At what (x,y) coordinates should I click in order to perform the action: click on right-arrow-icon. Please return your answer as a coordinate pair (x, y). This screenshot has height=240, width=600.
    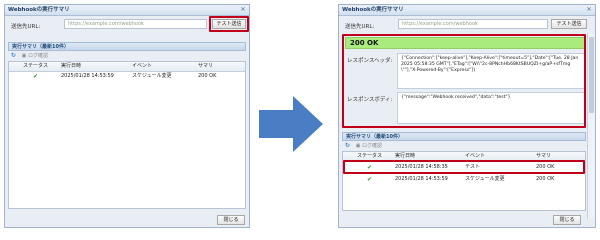
    Looking at the image, I should click on (291, 125).